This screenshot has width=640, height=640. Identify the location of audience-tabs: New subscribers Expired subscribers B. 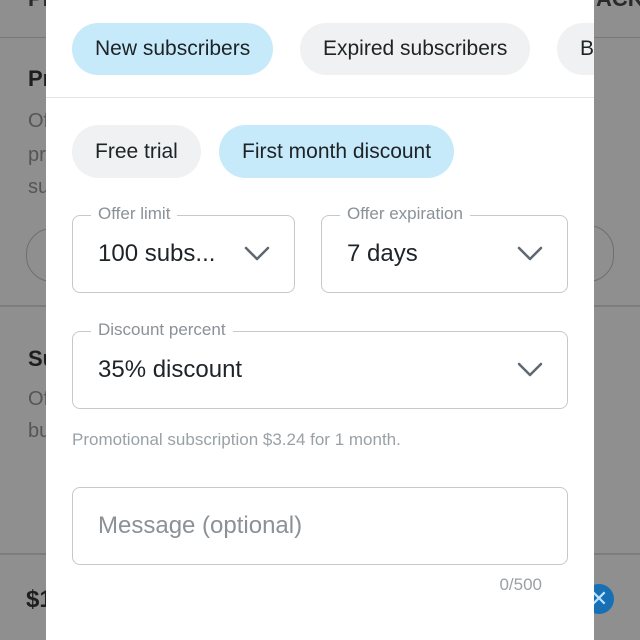
(320, 49).